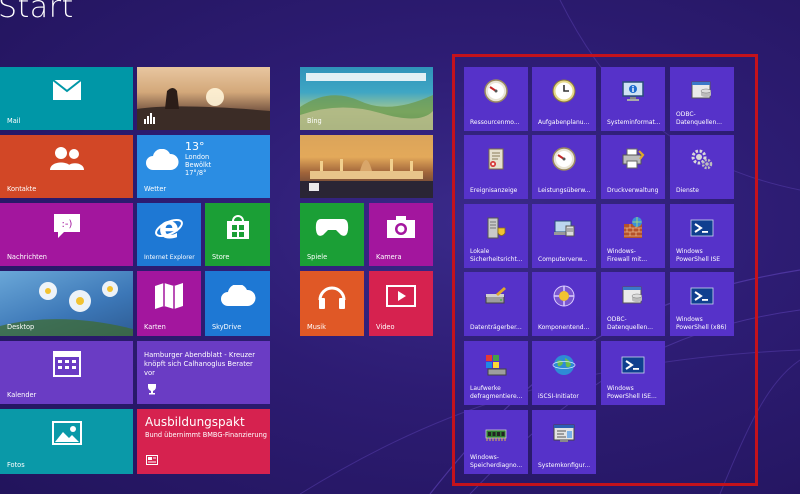  I want to click on fotos-tile: Fotos, so click(66, 441).